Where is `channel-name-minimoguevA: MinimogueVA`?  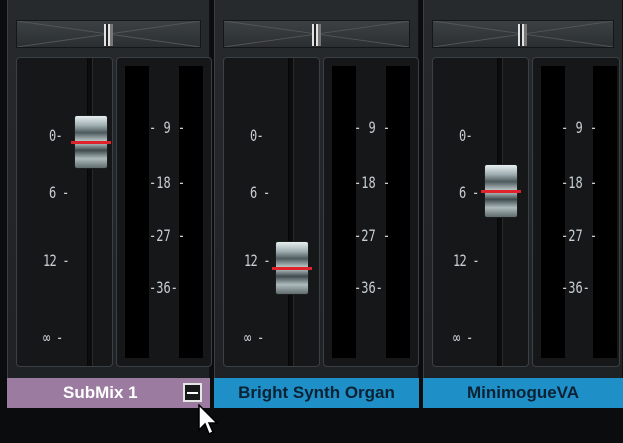 channel-name-minimoguevA: MinimogueVA is located at coordinates (523, 393).